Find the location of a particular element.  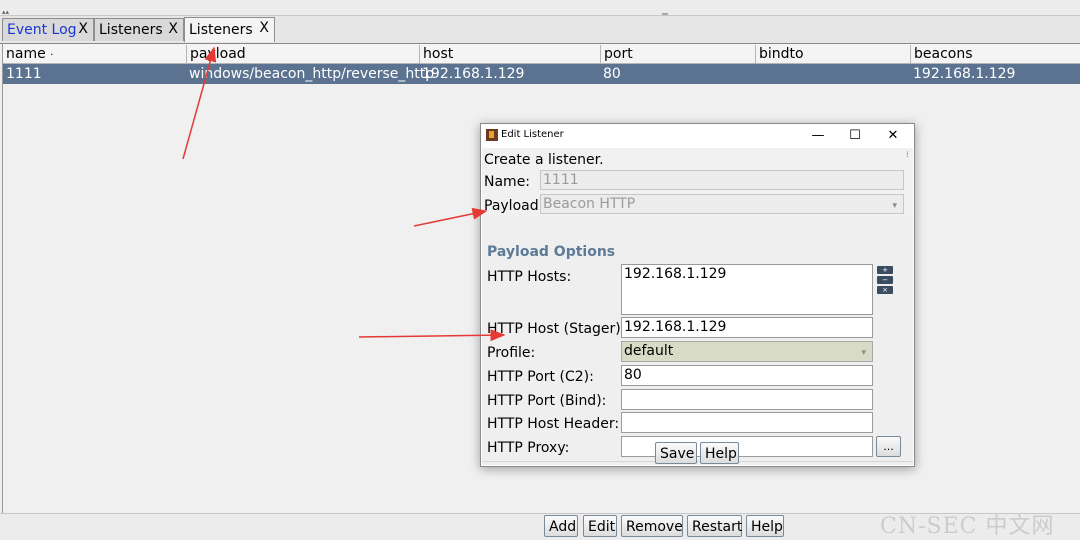

arrow-to-profile-field is located at coordinates (432, 335).